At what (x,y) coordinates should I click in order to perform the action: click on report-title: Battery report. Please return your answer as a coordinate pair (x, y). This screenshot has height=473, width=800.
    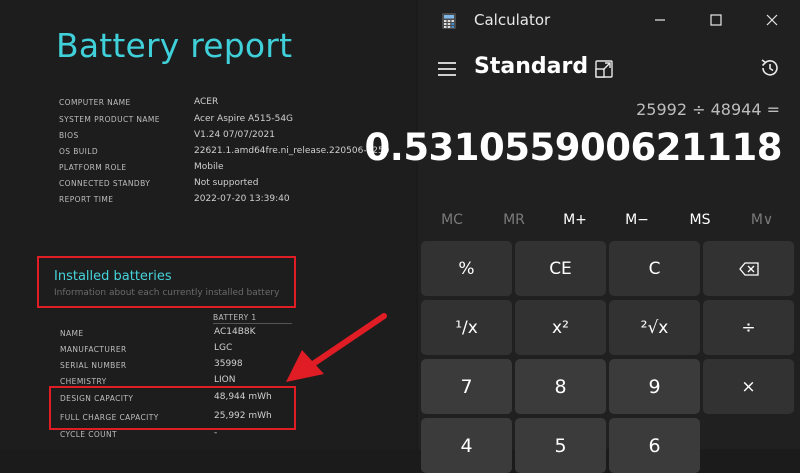
    Looking at the image, I should click on (174, 45).